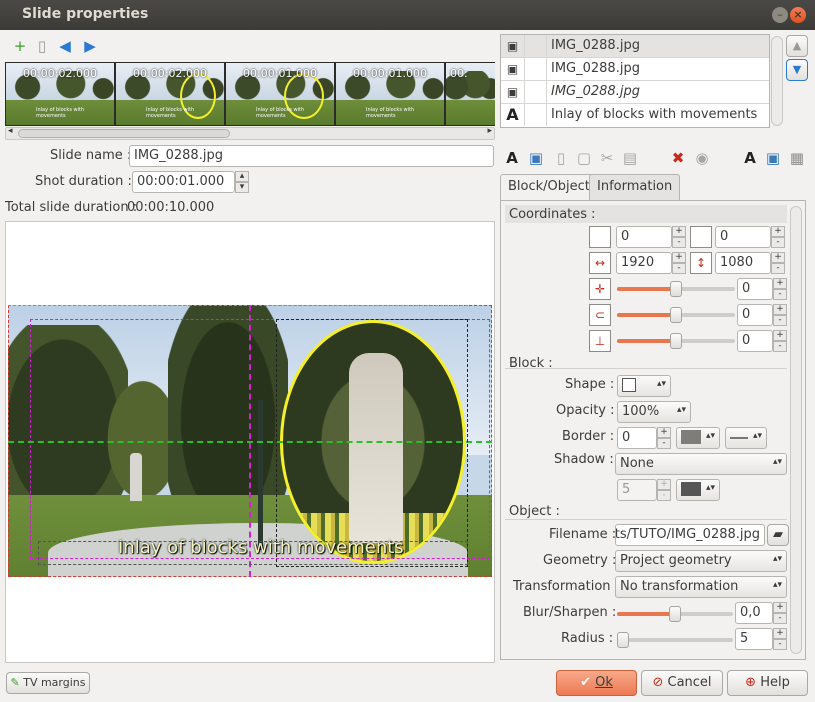 Image resolution: width=815 pixels, height=702 pixels. Describe the element at coordinates (780, 346) in the screenshot. I see `rz-down: -` at that location.